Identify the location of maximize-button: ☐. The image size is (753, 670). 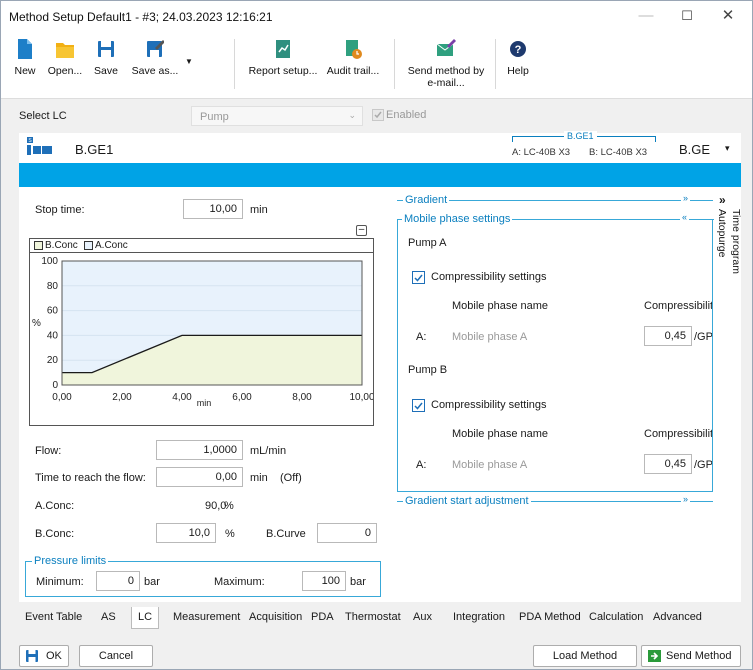
(687, 16).